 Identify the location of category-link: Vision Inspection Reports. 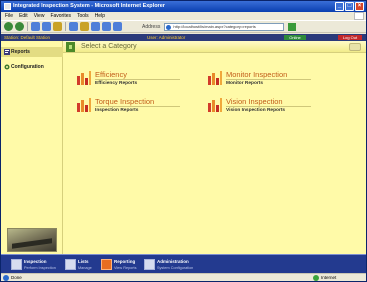
(255, 111).